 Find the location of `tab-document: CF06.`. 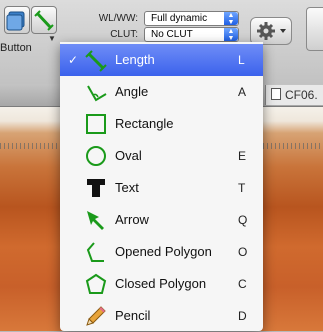

tab-document: CF06. is located at coordinates (294, 95).